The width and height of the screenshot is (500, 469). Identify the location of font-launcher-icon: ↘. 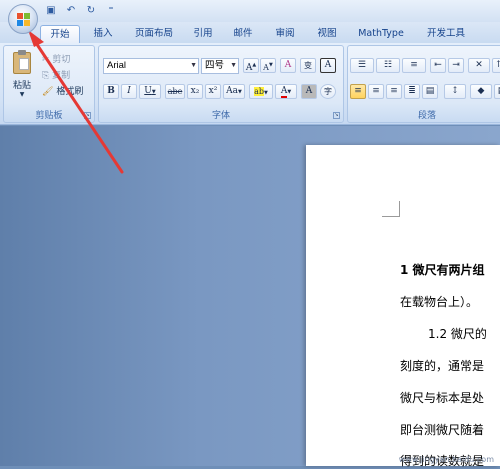
(336, 115).